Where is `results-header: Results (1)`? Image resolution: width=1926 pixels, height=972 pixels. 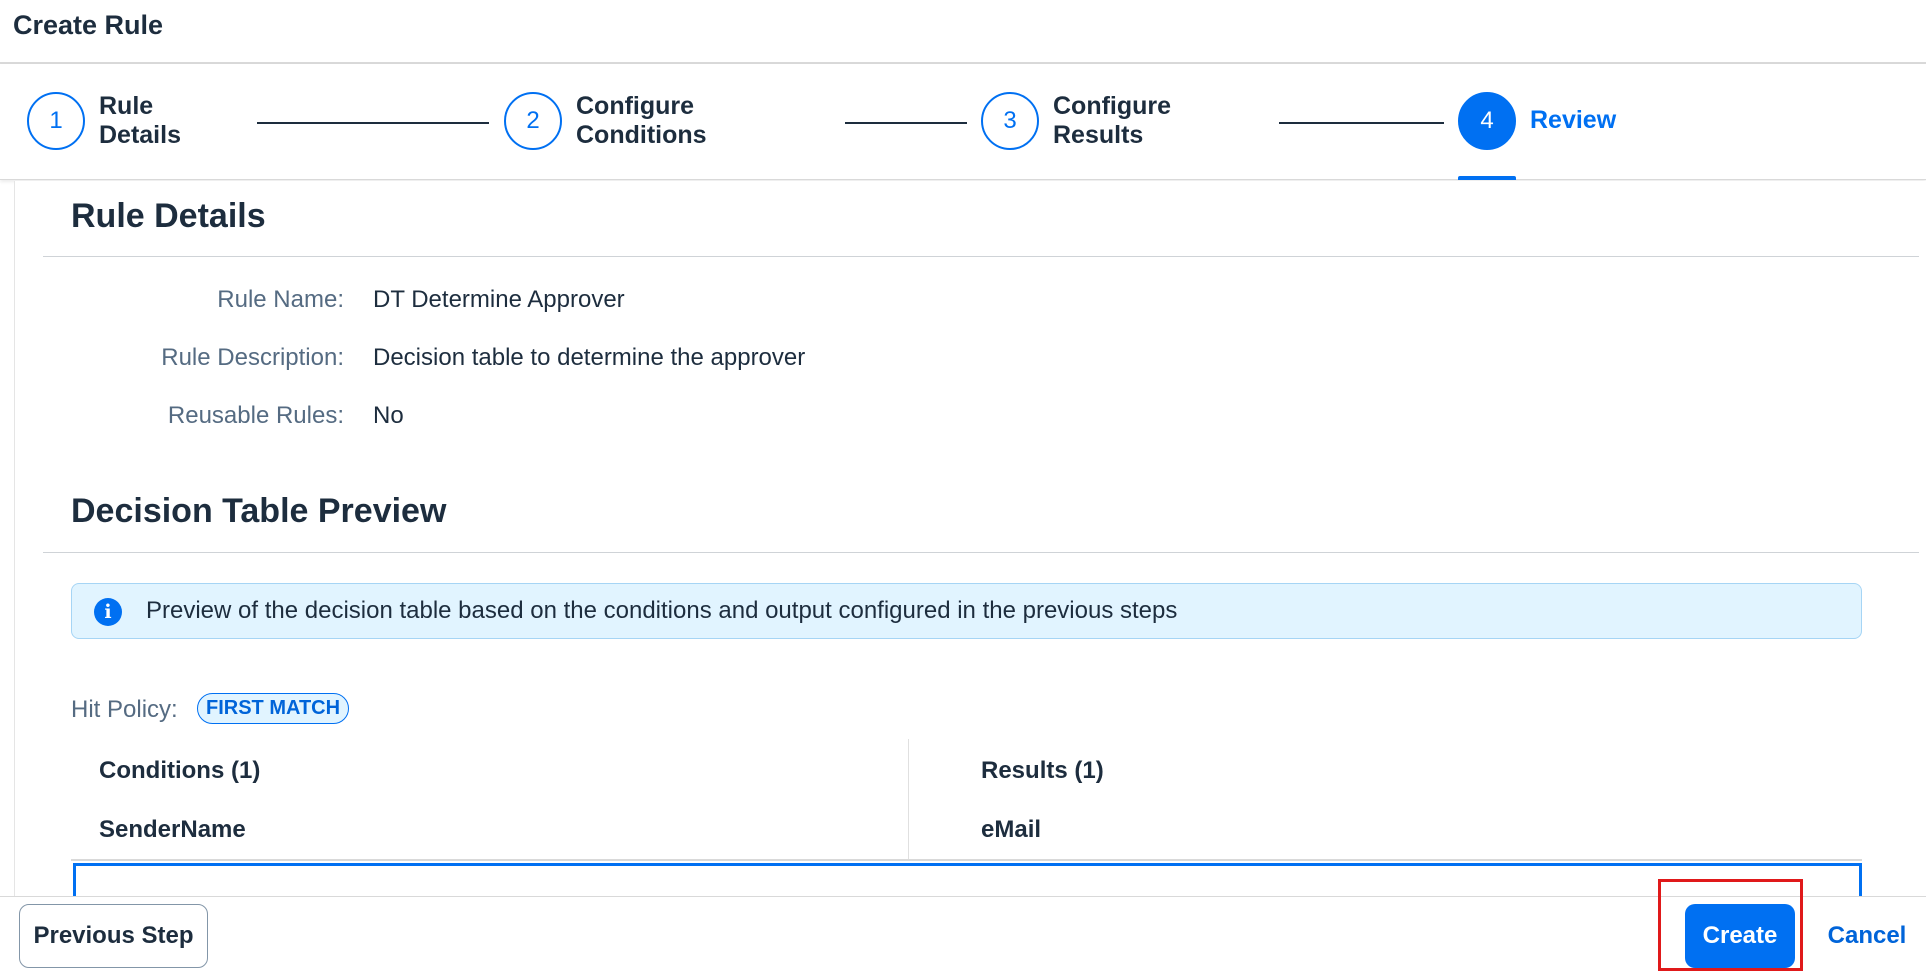 results-header: Results (1) is located at coordinates (1042, 770).